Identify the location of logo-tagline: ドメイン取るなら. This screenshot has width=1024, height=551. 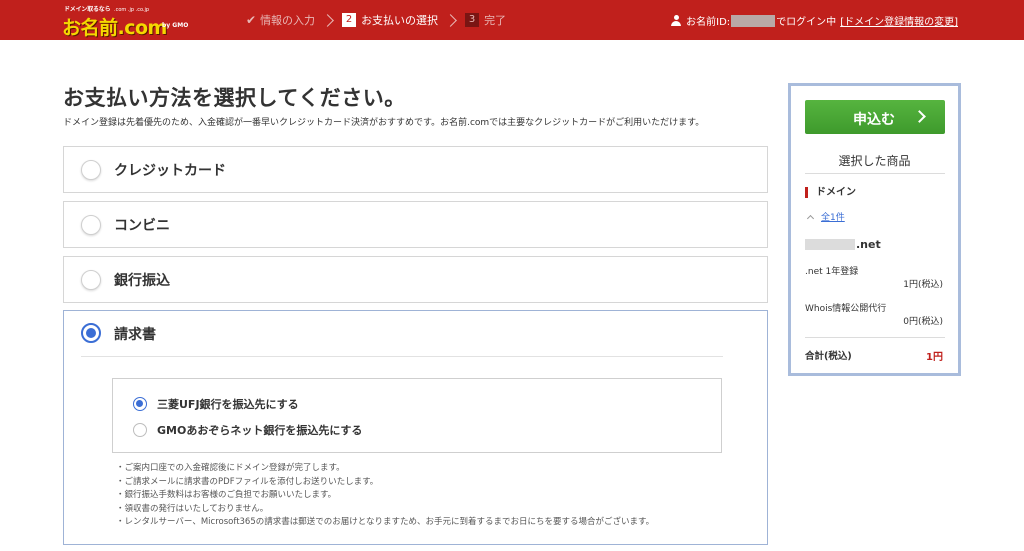
(87, 9).